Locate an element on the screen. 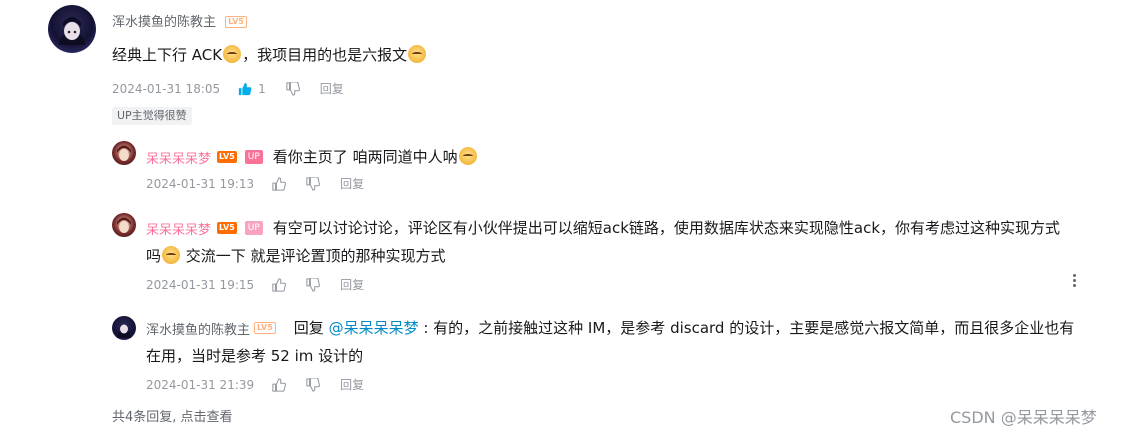 The width and height of the screenshot is (1137, 433). reply-text-content: 看你主页了 咱两同道中人呐 is located at coordinates (365, 157).